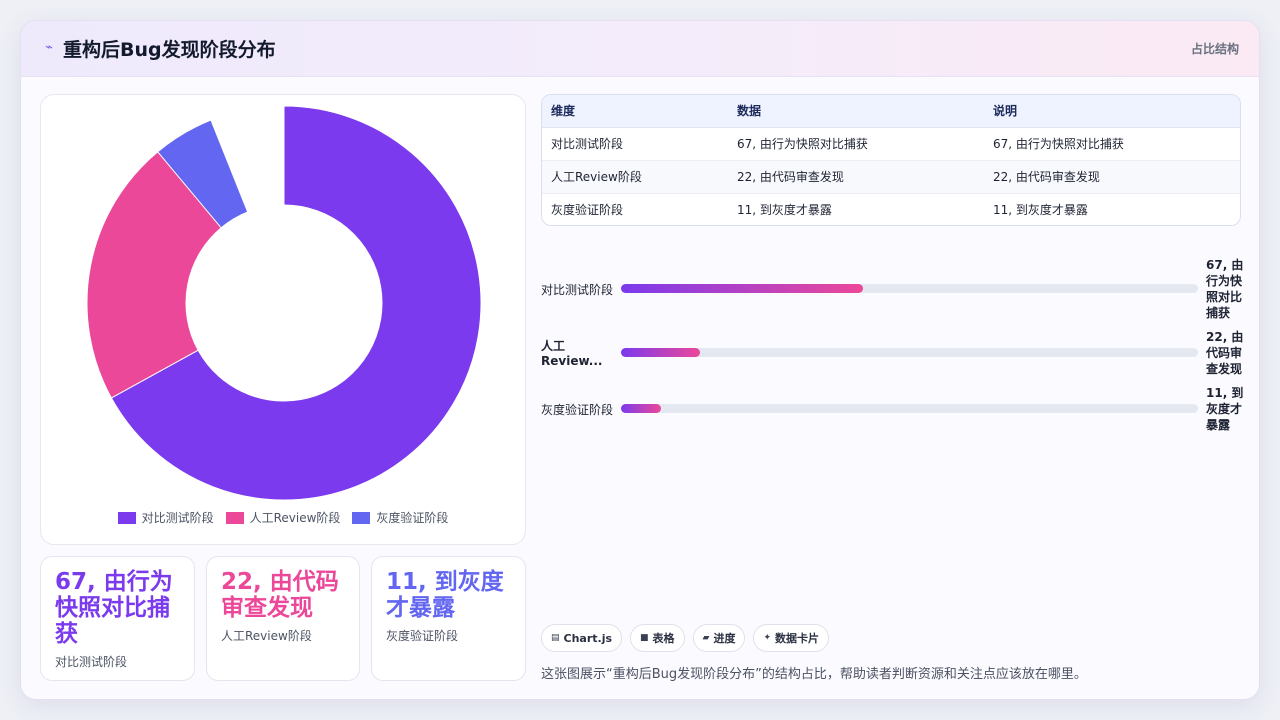 The image size is (1280, 720). What do you see at coordinates (422, 636) in the screenshot?
I see `stat-label: 灰度验证阶段` at bounding box center [422, 636].